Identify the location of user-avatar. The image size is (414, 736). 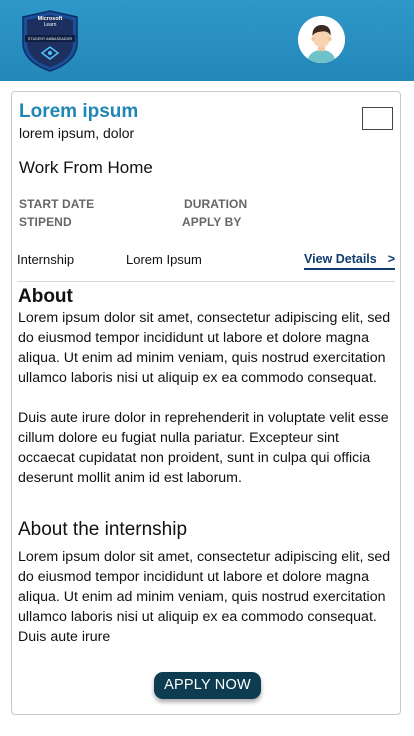
(321, 39).